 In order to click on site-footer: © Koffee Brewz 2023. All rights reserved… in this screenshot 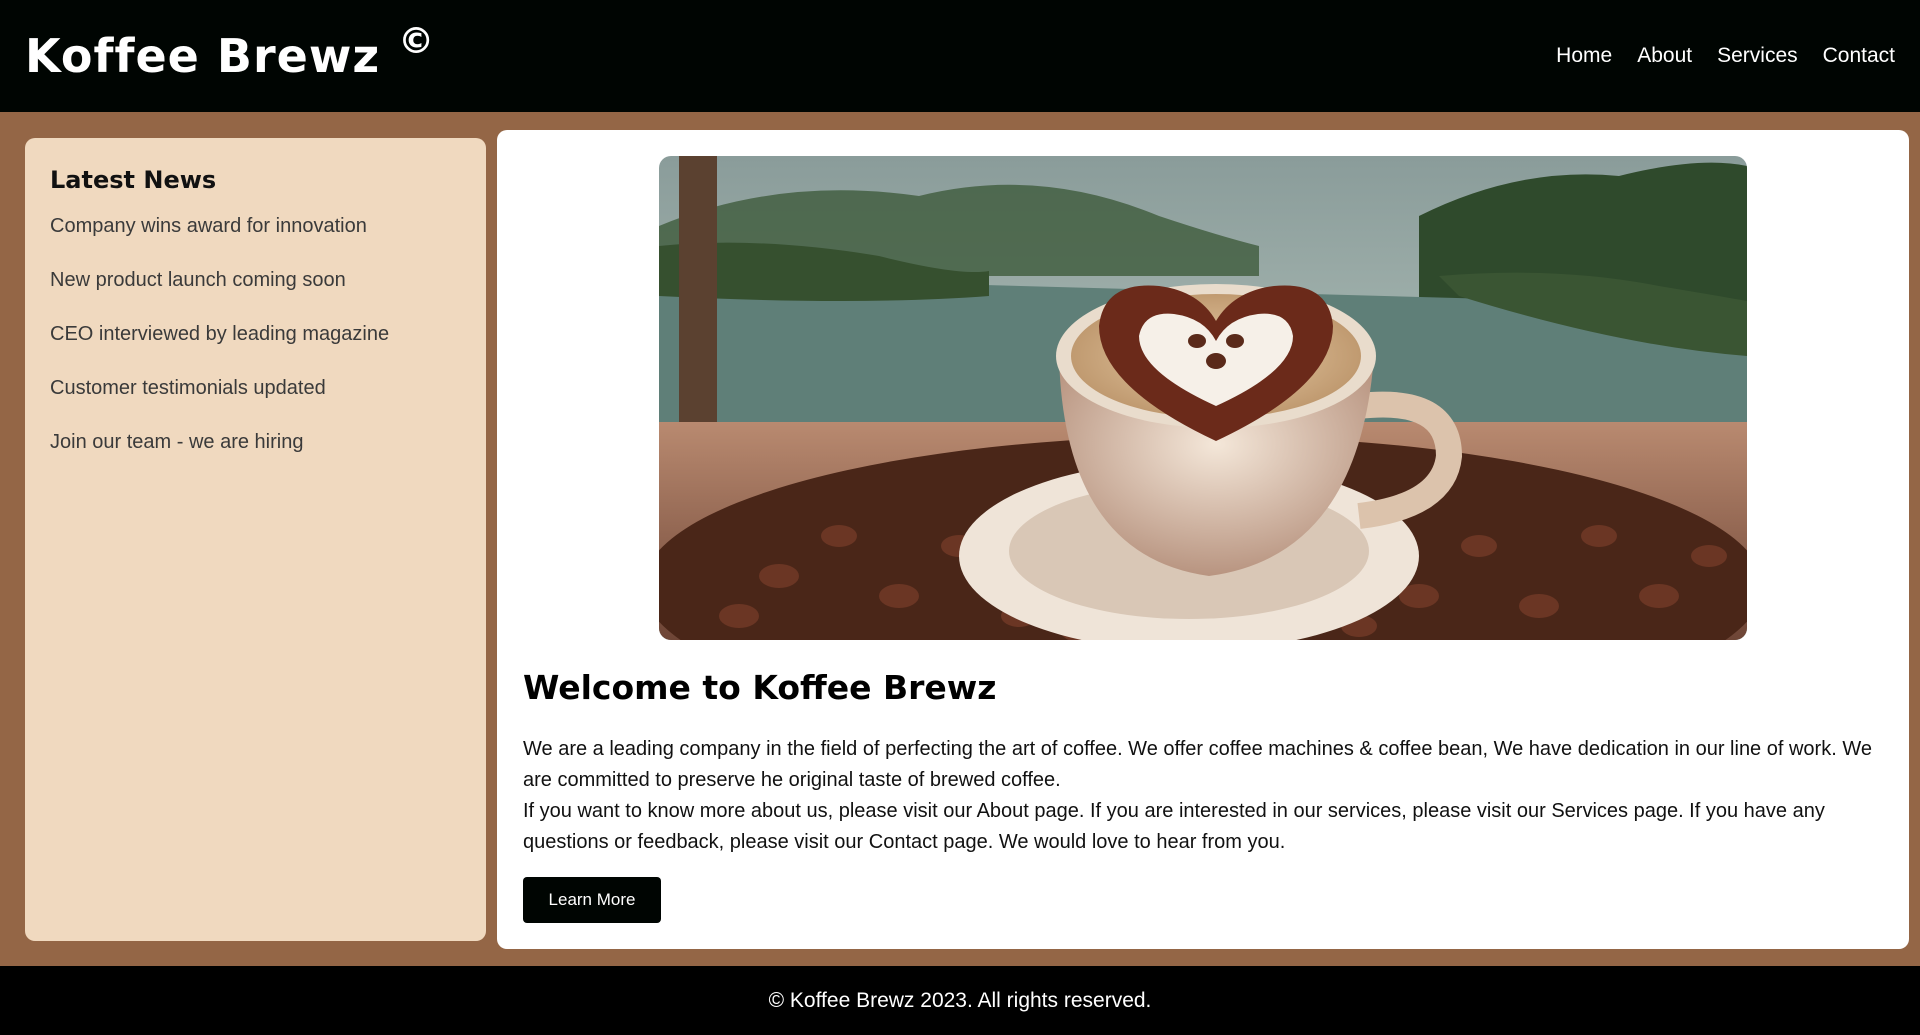, I will do `click(960, 1000)`.